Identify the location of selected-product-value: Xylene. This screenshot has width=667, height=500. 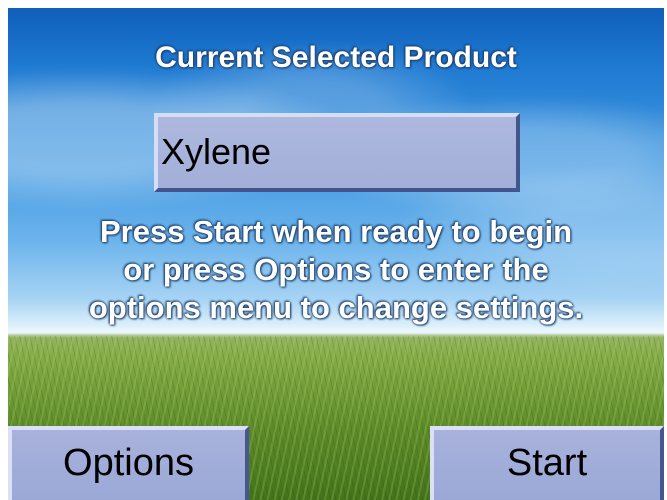
(216, 151).